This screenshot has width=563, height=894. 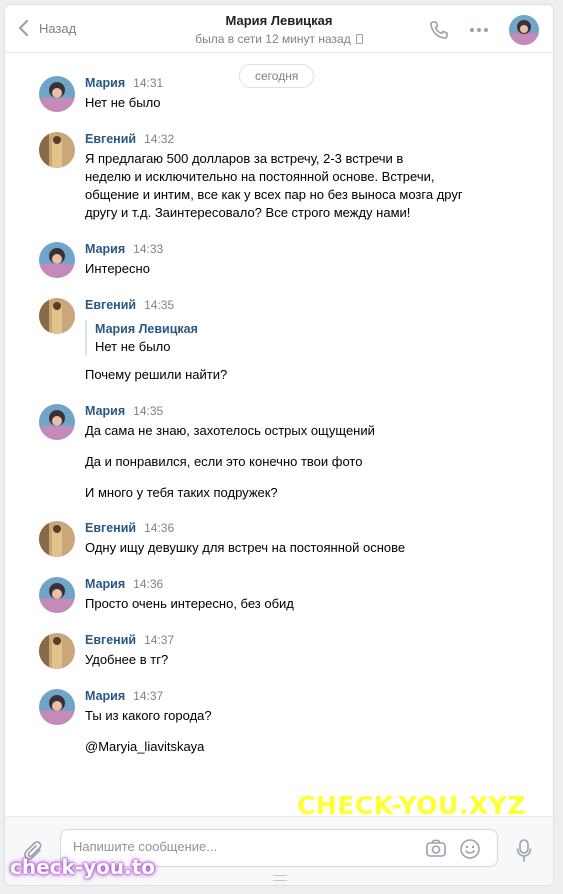 I want to click on message-time: 14:33, so click(x=148, y=249).